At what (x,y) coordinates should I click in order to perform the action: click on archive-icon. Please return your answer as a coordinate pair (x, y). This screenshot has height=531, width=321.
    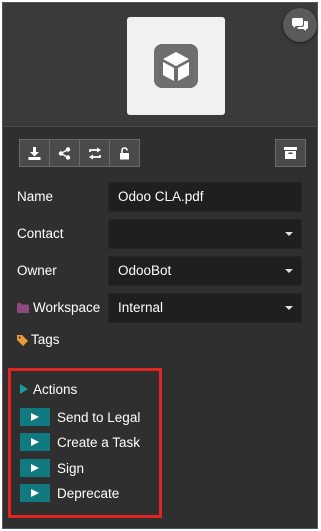
    Looking at the image, I should click on (290, 153).